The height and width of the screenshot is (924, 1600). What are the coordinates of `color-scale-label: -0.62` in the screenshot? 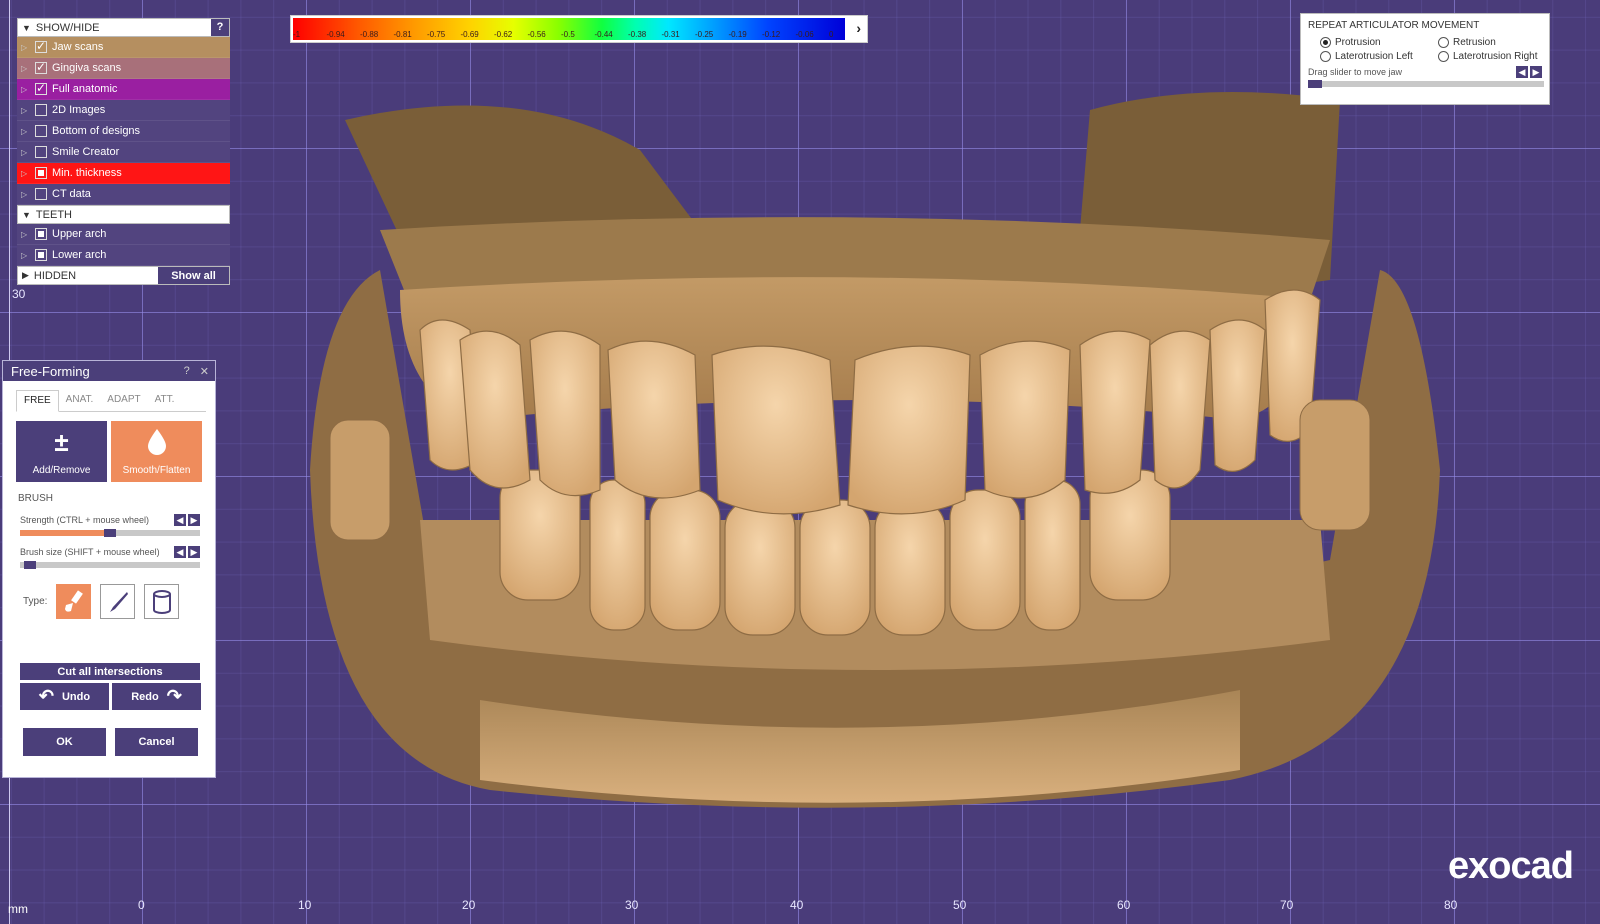 It's located at (503, 34).